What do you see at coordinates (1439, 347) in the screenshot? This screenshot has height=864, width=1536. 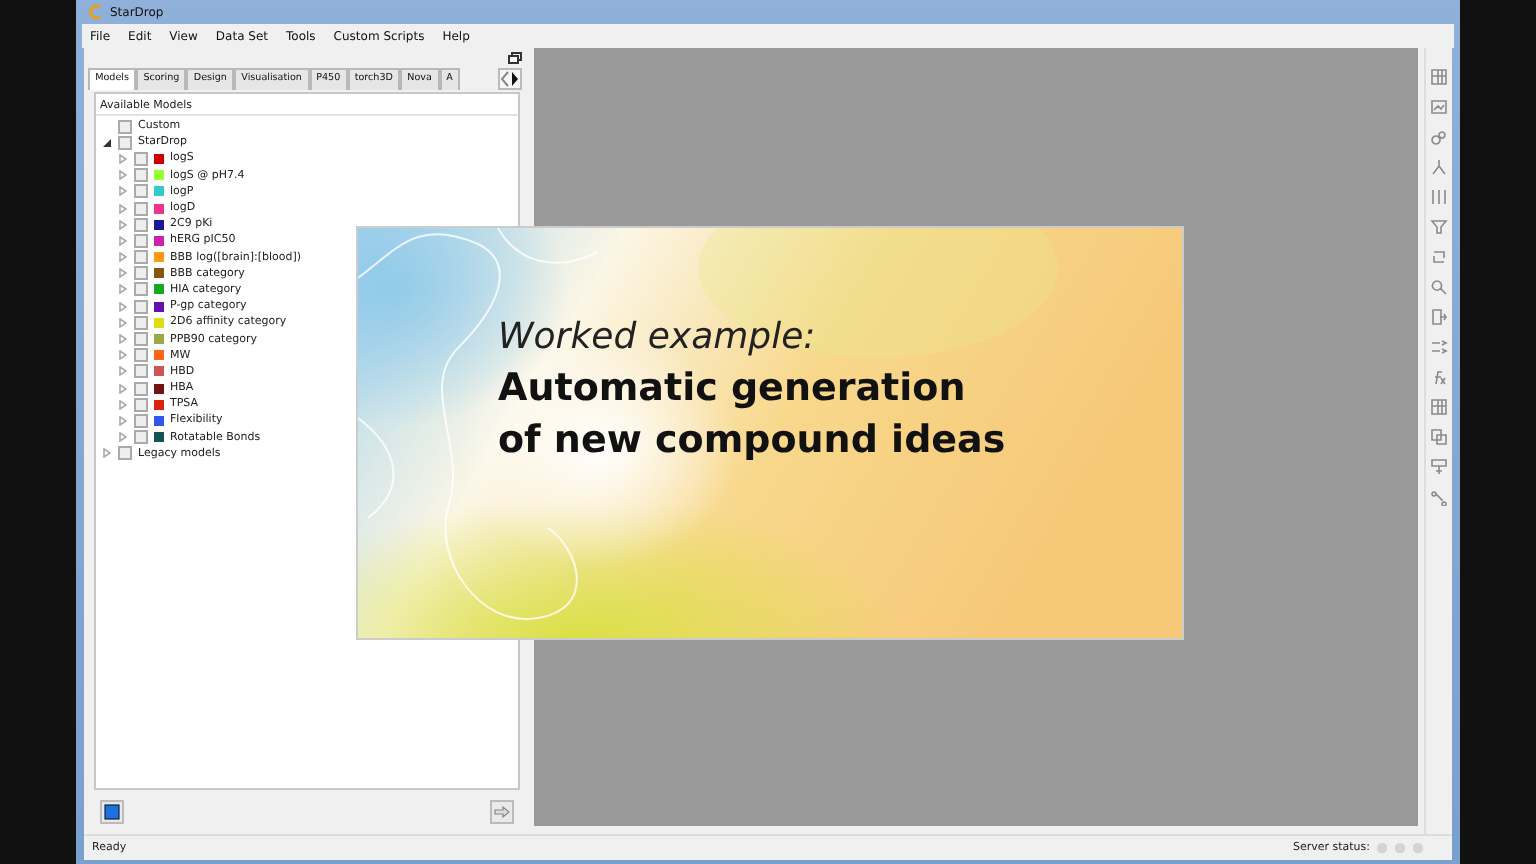 I see `compare-icon` at bounding box center [1439, 347].